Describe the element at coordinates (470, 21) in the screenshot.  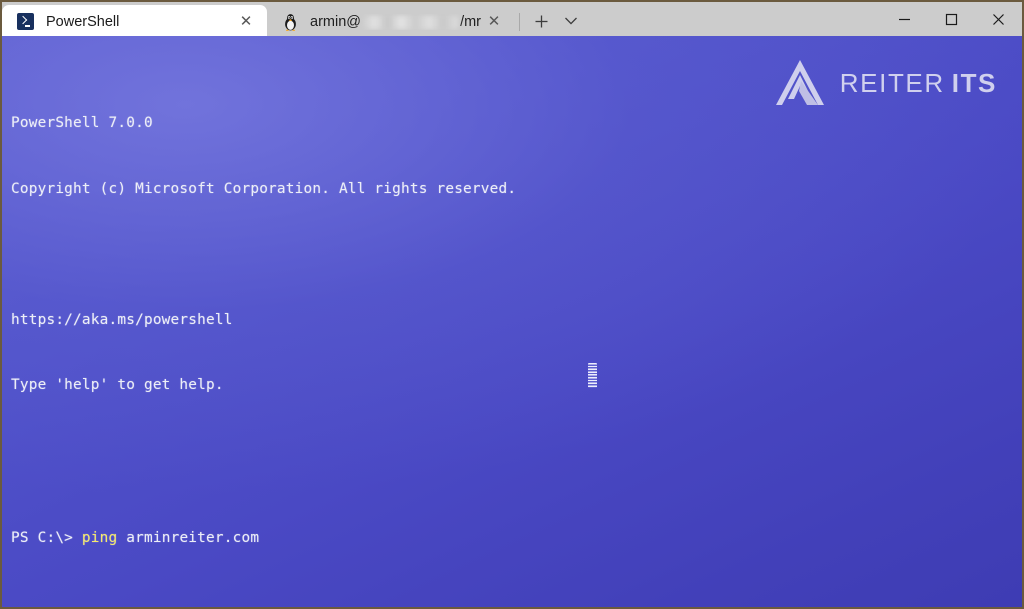
I see `tab-wsl-path: /mr` at that location.